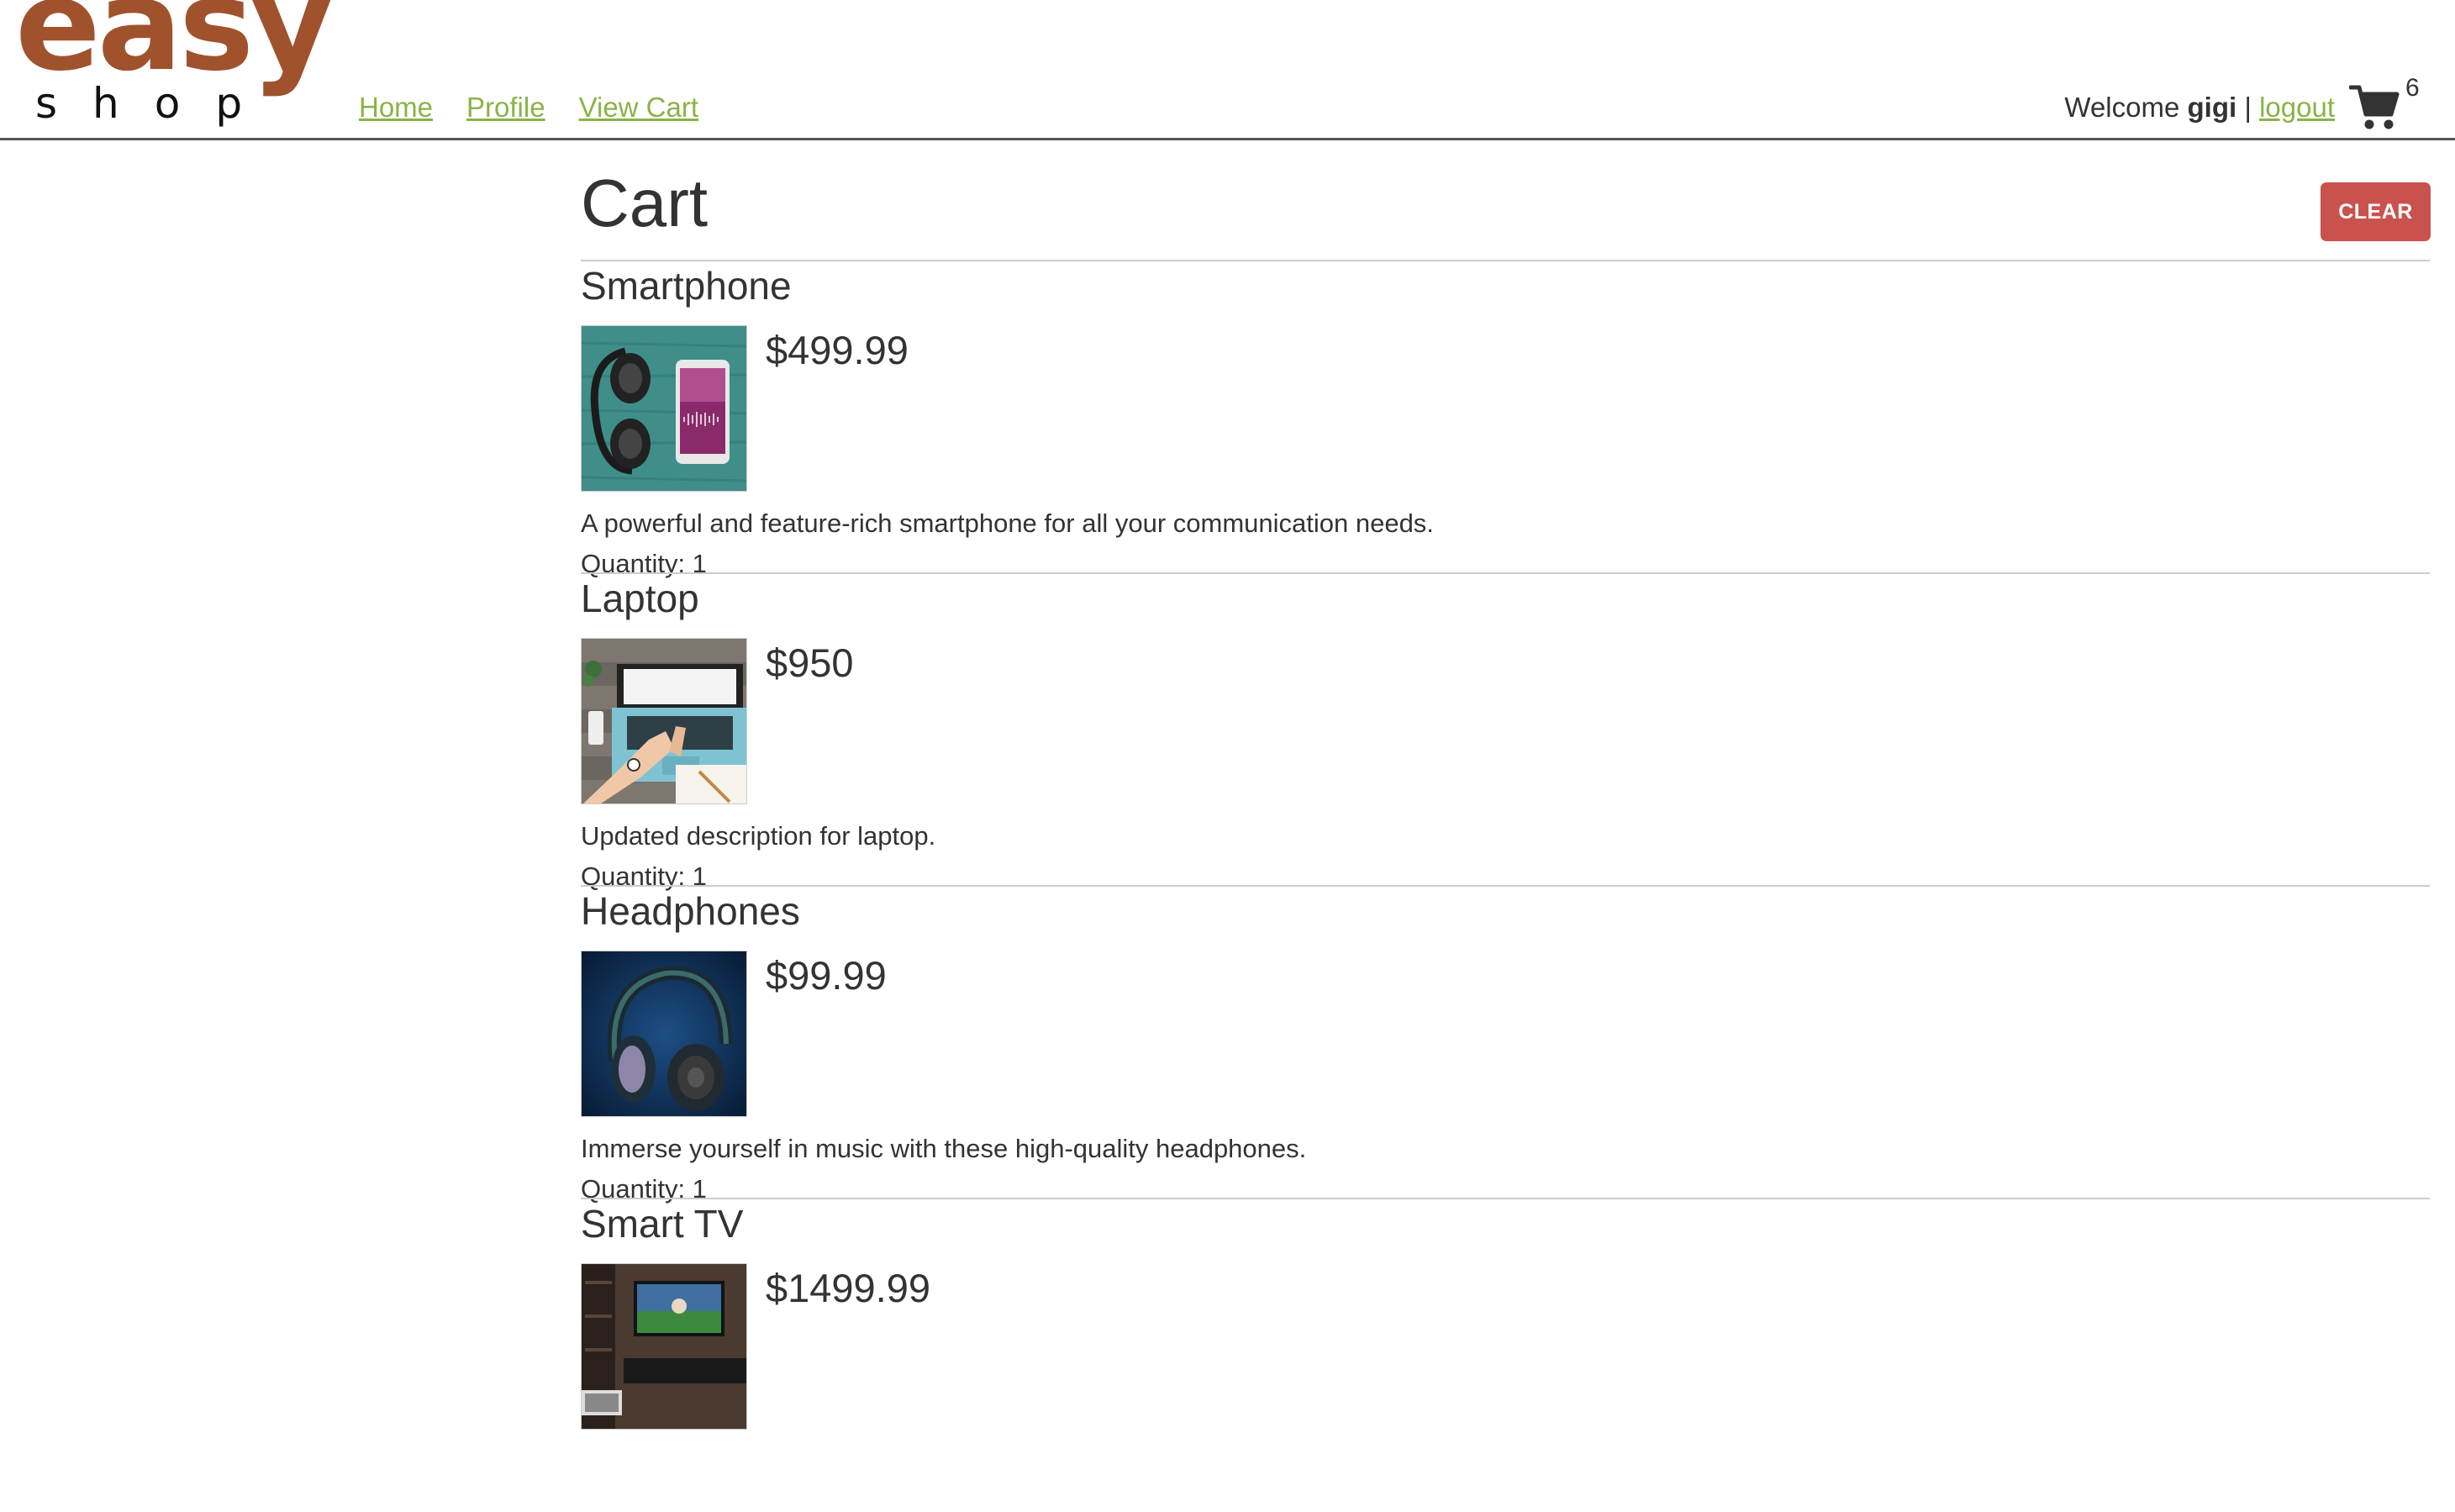  I want to click on nav-view-cart-link: View Cart, so click(638, 108).